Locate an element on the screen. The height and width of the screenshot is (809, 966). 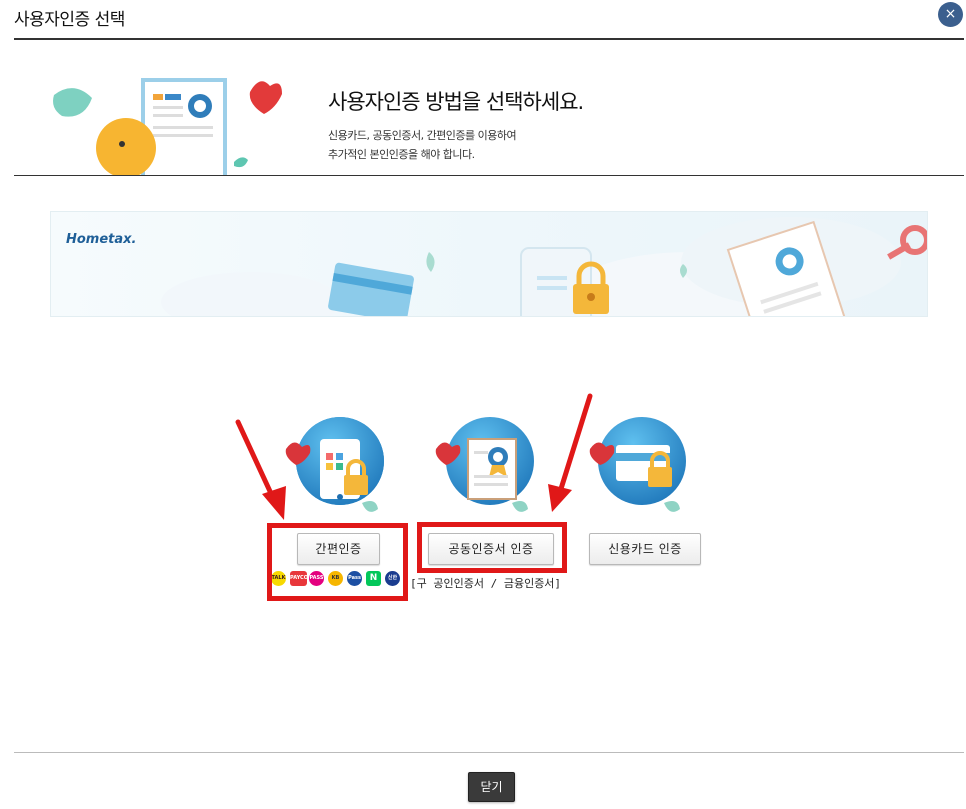
intro-divider is located at coordinates (489, 175).